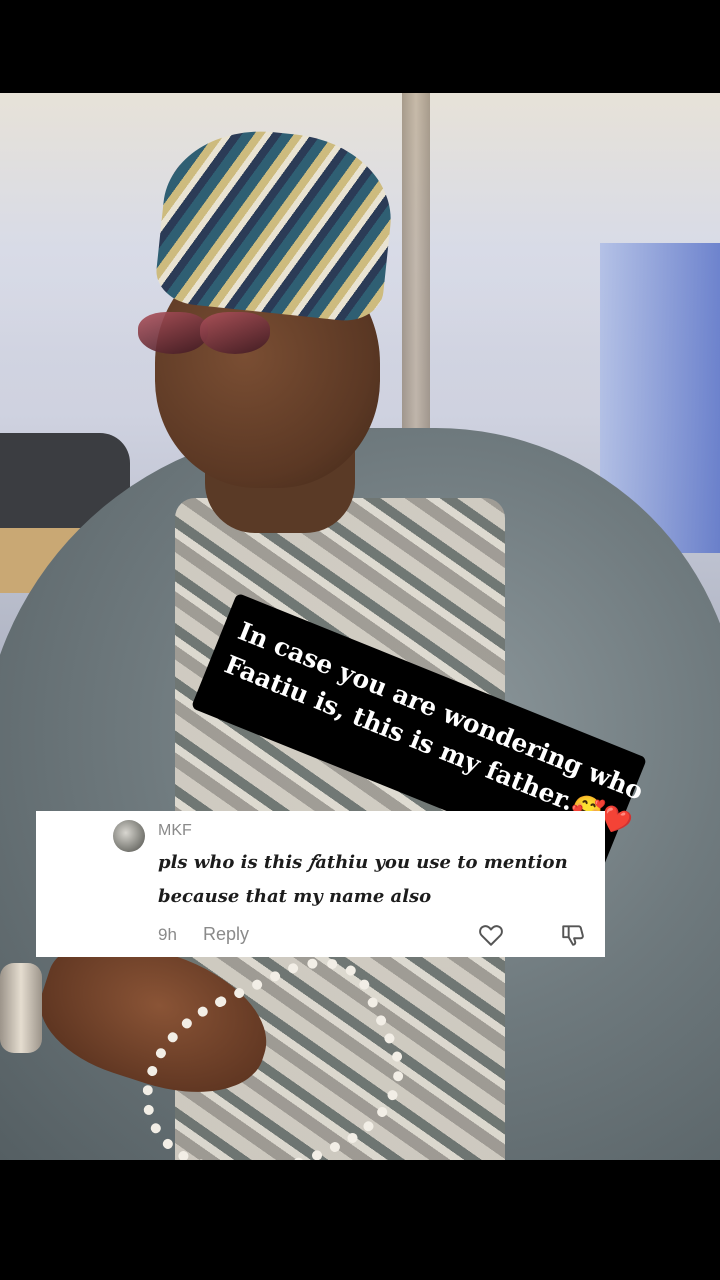  What do you see at coordinates (226, 934) in the screenshot?
I see `reply-button: Reply` at bounding box center [226, 934].